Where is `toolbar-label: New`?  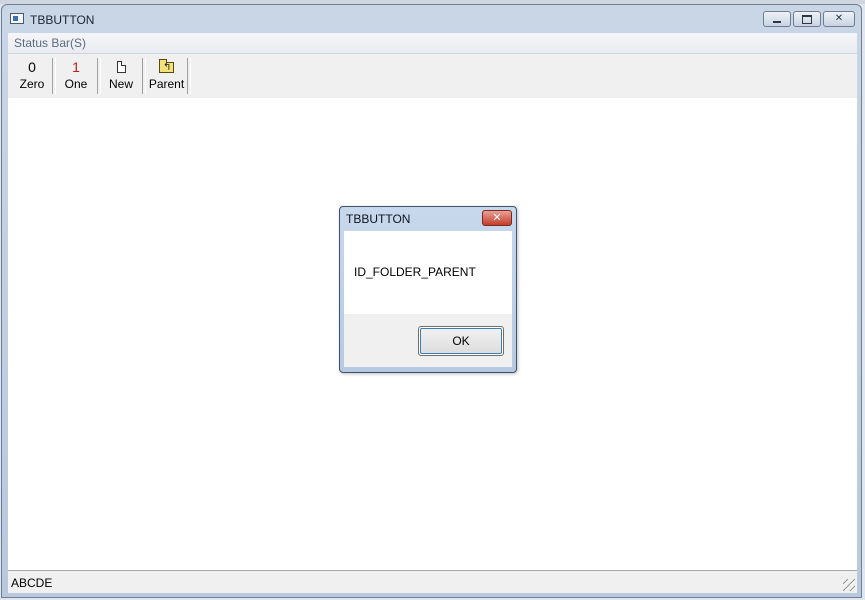
toolbar-label: New is located at coordinates (120, 84).